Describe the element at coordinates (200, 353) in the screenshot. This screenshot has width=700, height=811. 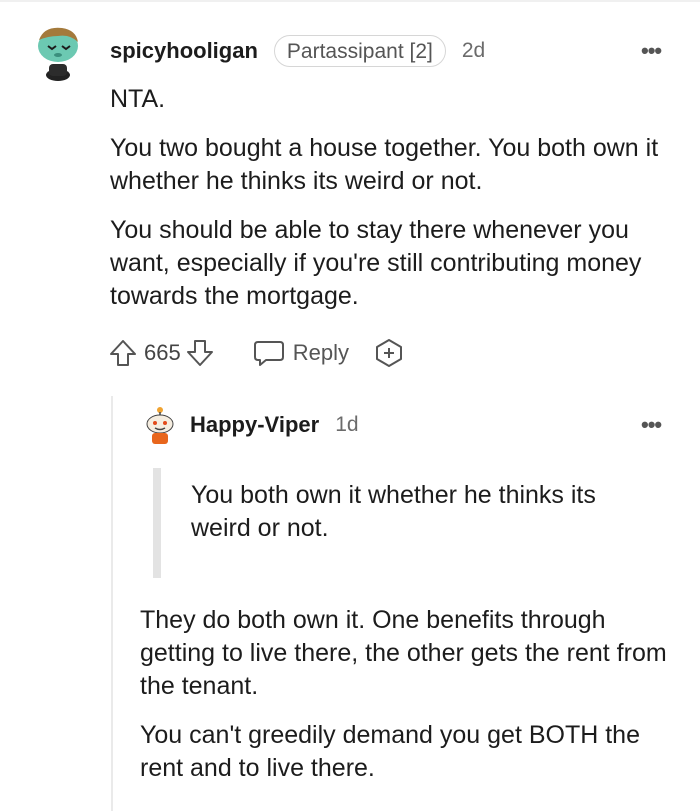
I see `downvote-arrow-icon` at that location.